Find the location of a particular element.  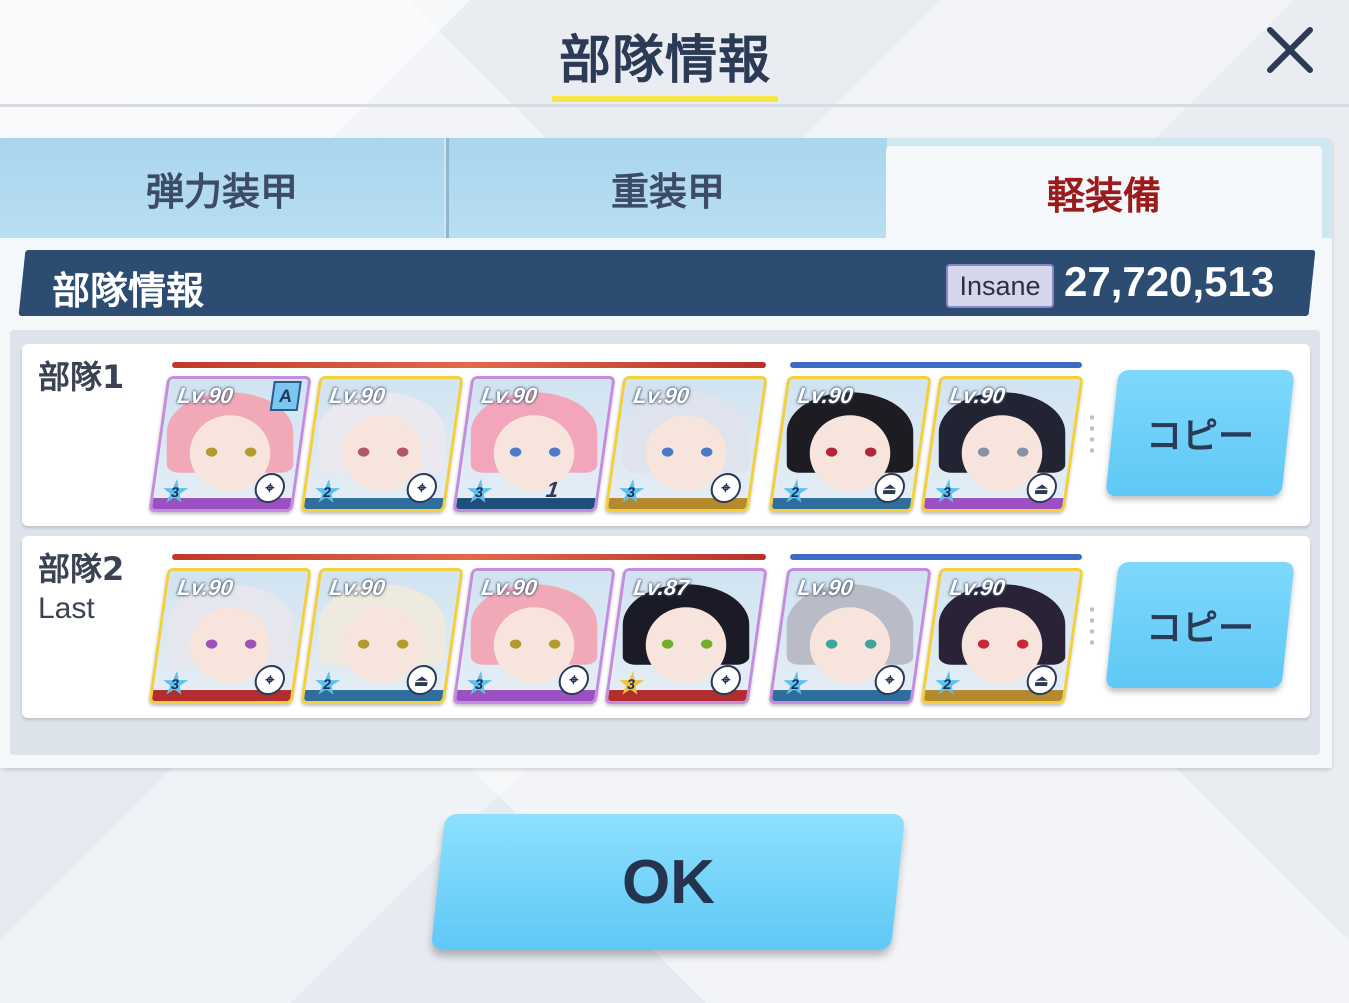

difficulty-badge: Insane is located at coordinates (1000, 286).